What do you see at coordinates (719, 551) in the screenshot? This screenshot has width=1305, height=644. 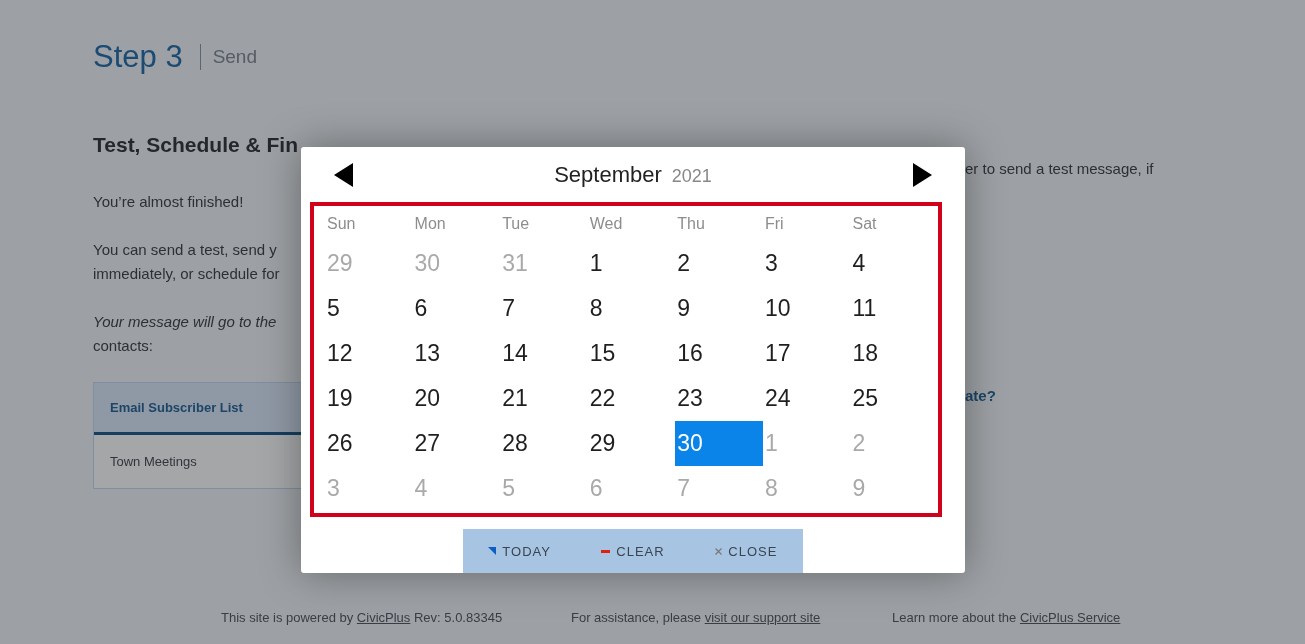 I see `close-icon` at bounding box center [719, 551].